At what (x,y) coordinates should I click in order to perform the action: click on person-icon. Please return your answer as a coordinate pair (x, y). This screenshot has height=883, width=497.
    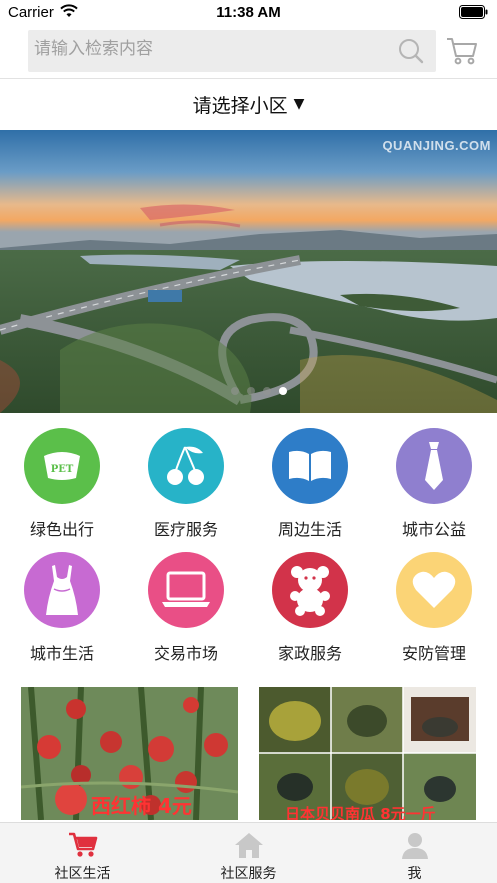
    Looking at the image, I should click on (414, 846).